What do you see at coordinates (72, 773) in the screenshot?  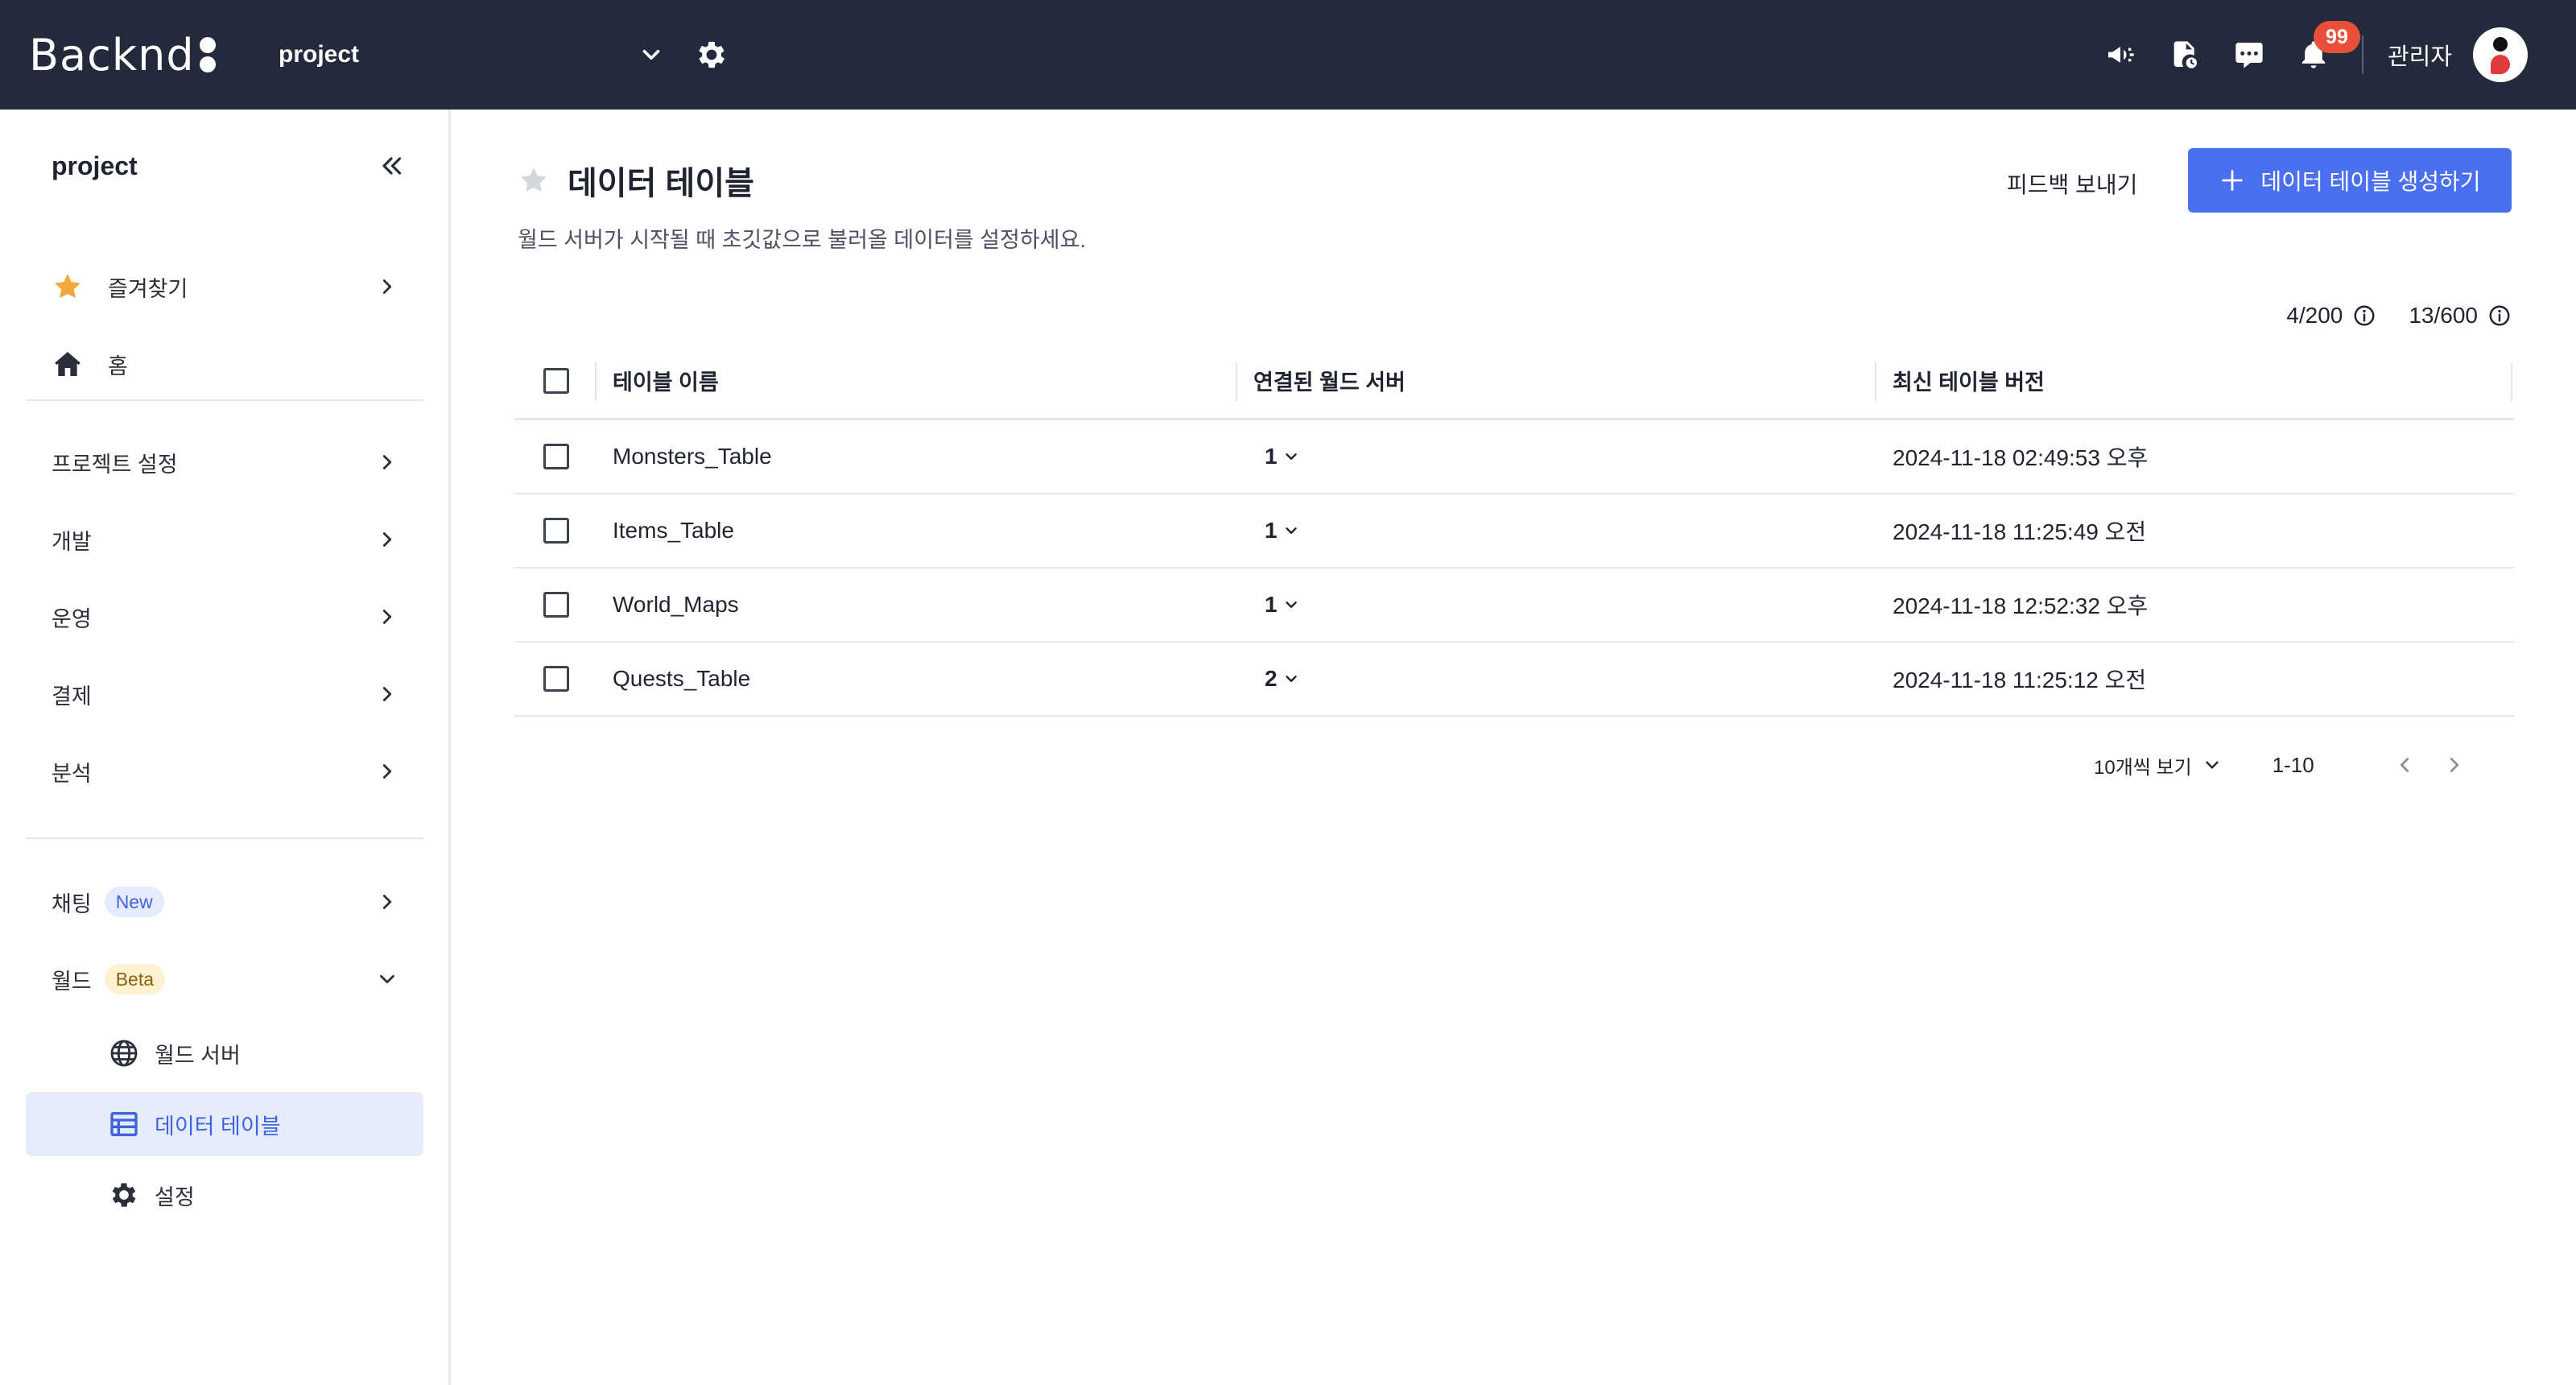 I see `sidebar-item-label: 분석` at bounding box center [72, 773].